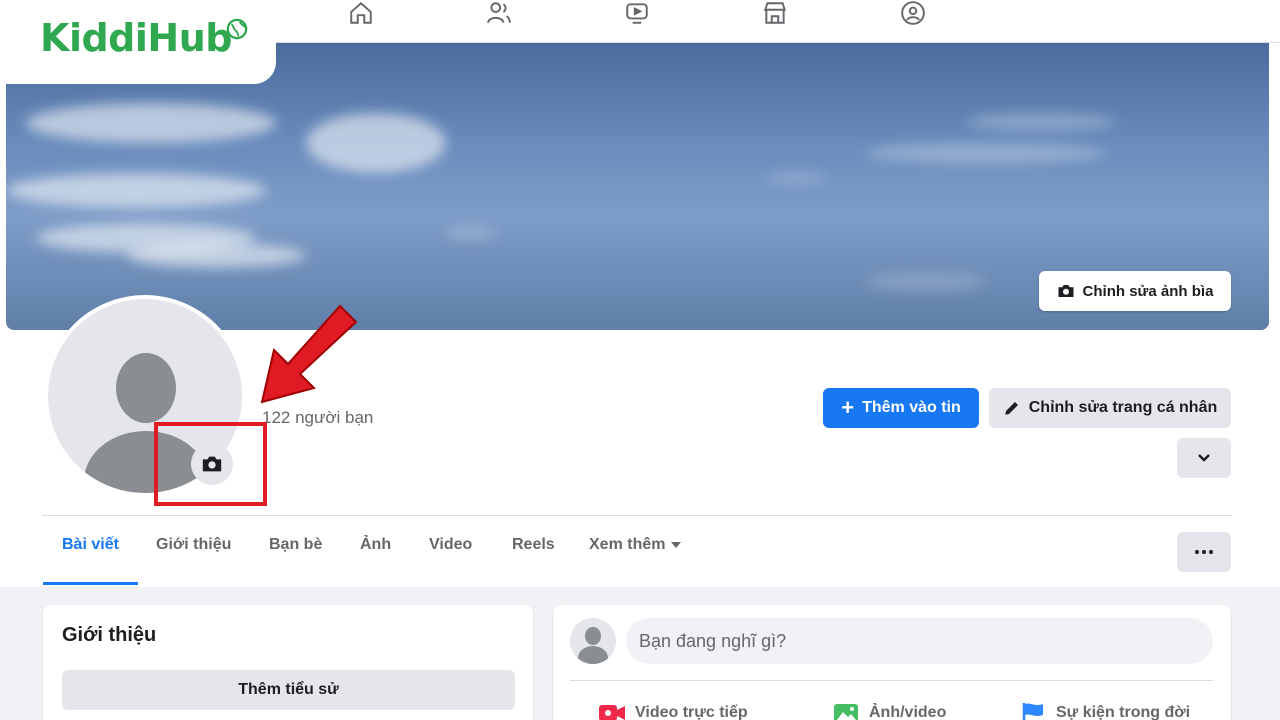  I want to click on highlight-box, so click(210, 464).